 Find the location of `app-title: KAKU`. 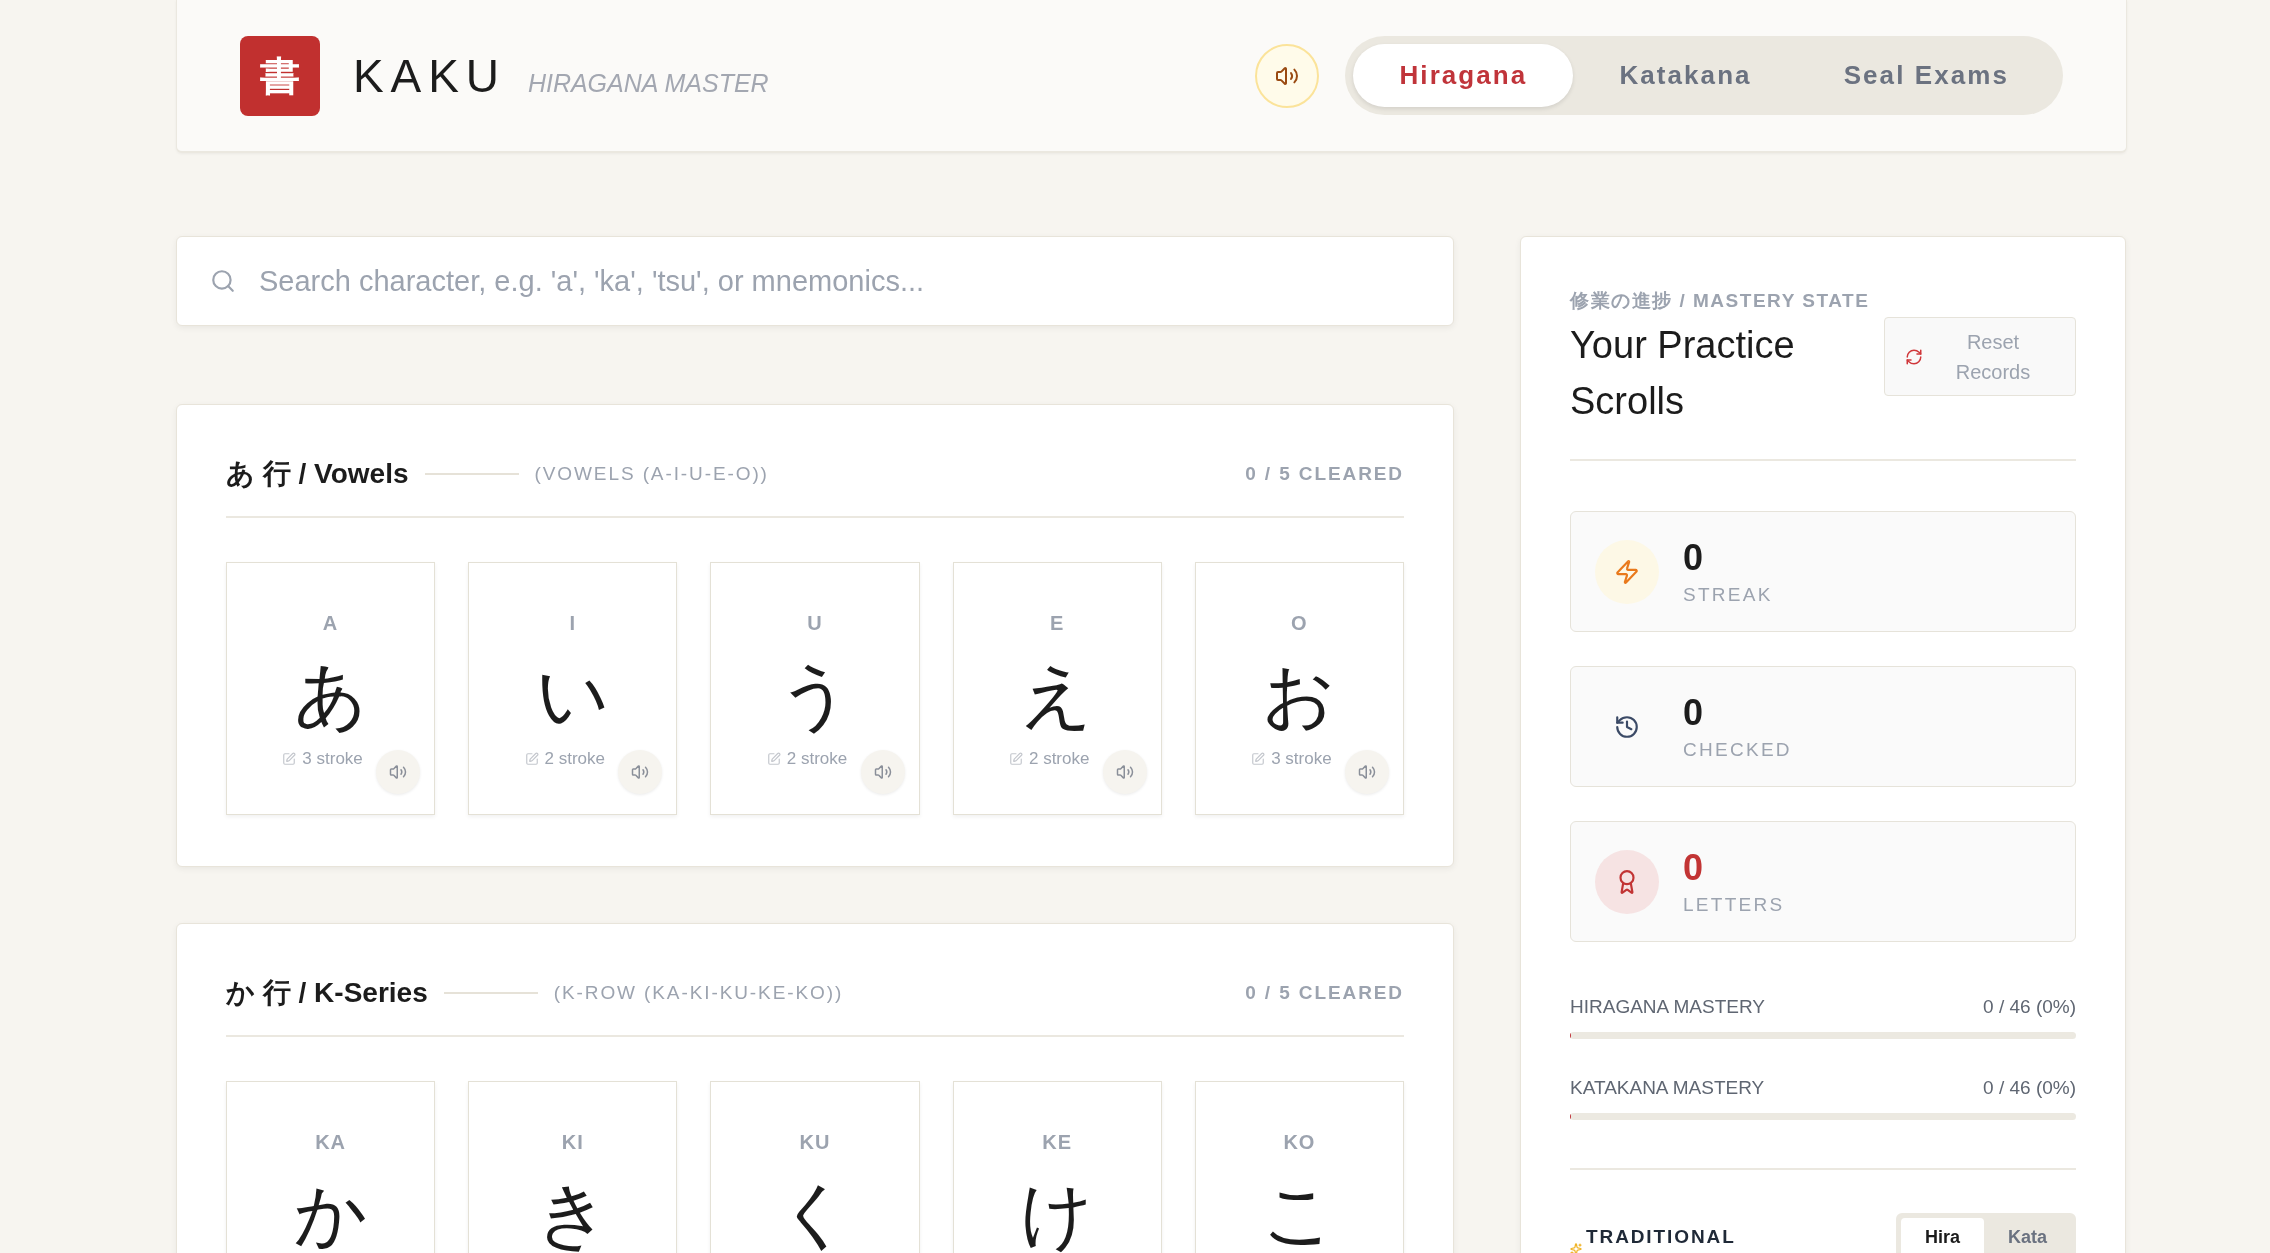

app-title: KAKU is located at coordinates (429, 76).